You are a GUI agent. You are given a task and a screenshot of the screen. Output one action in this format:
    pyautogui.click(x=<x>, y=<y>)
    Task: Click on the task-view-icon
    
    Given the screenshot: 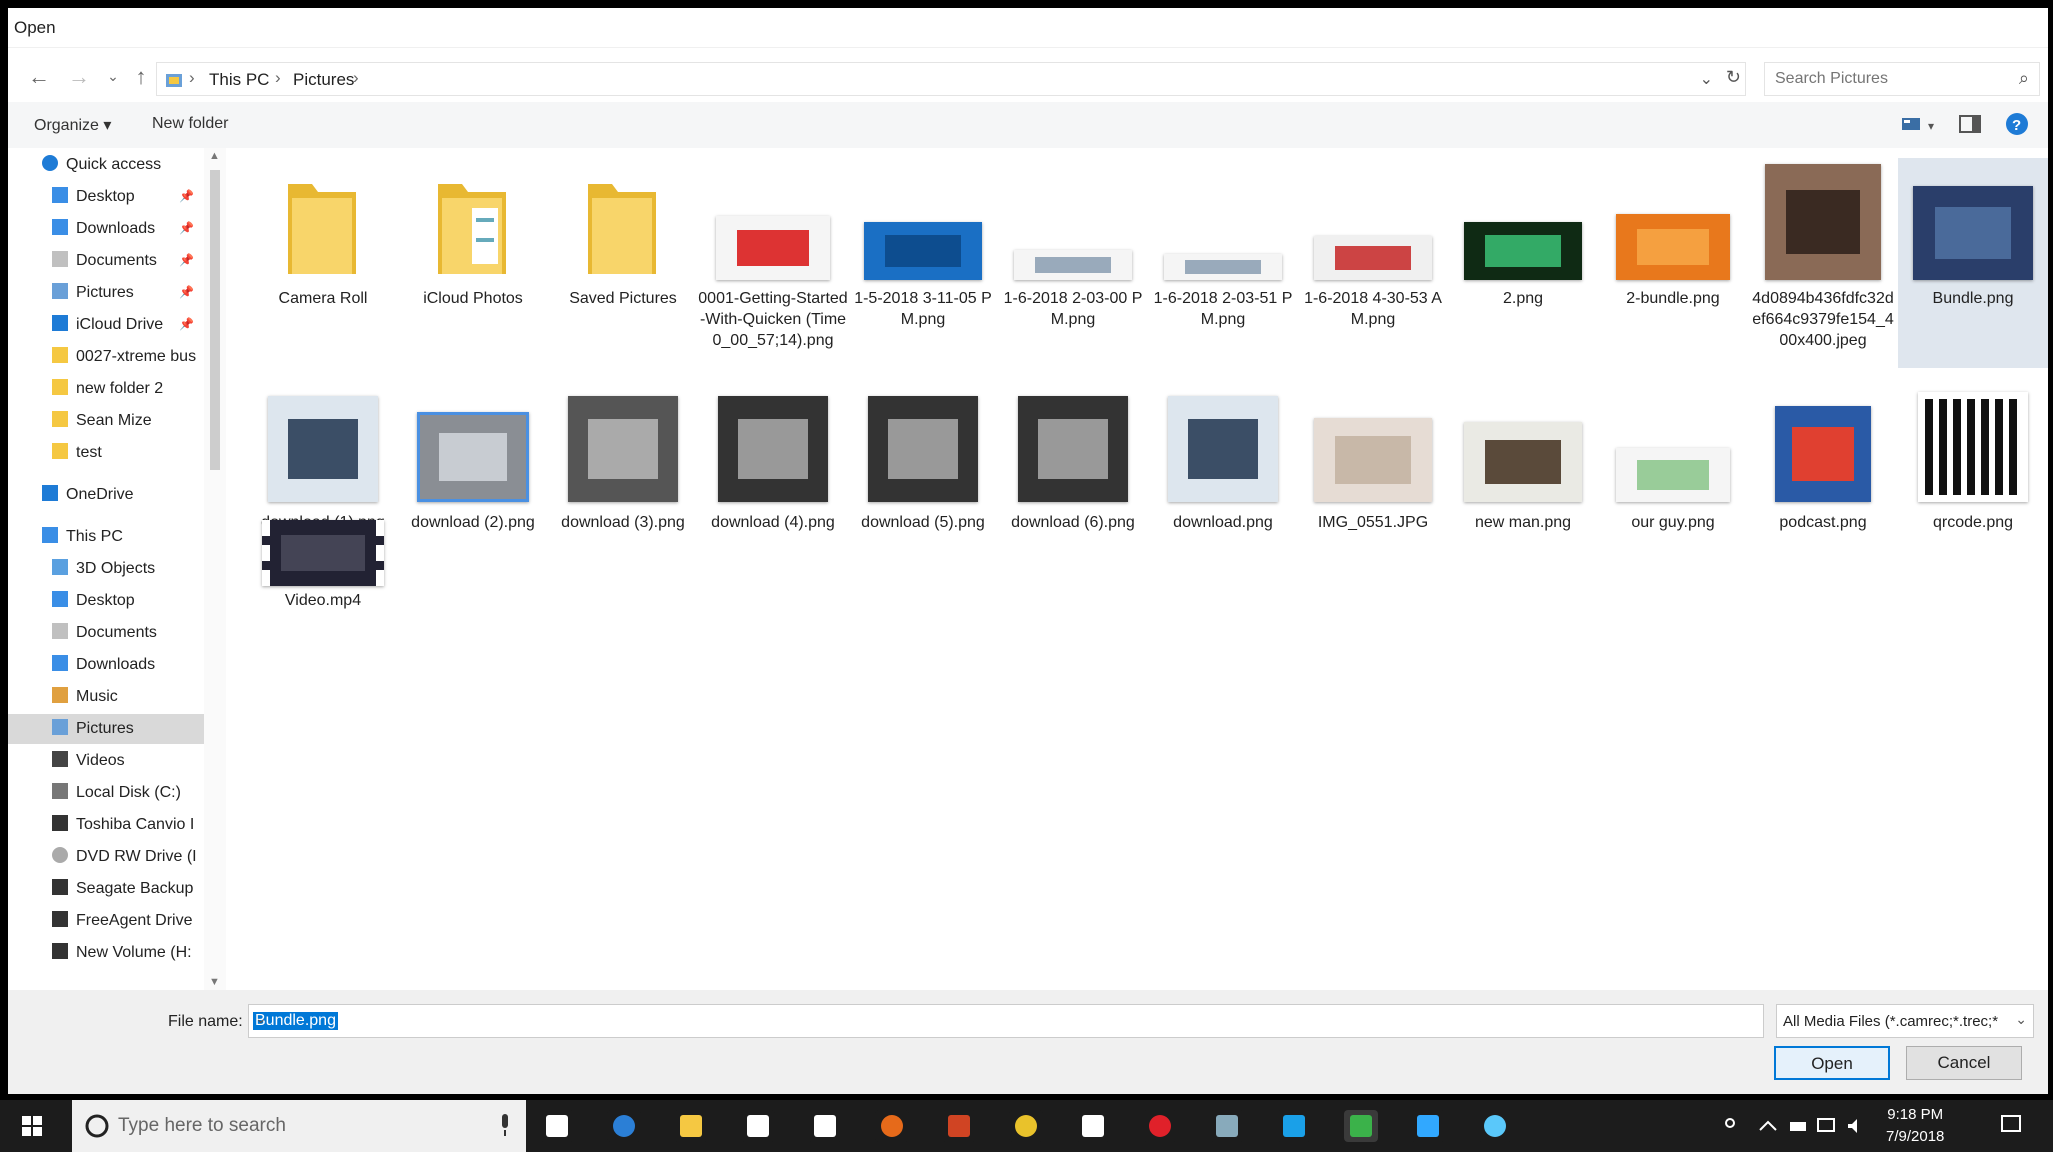 What is the action you would take?
    pyautogui.click(x=557, y=1126)
    